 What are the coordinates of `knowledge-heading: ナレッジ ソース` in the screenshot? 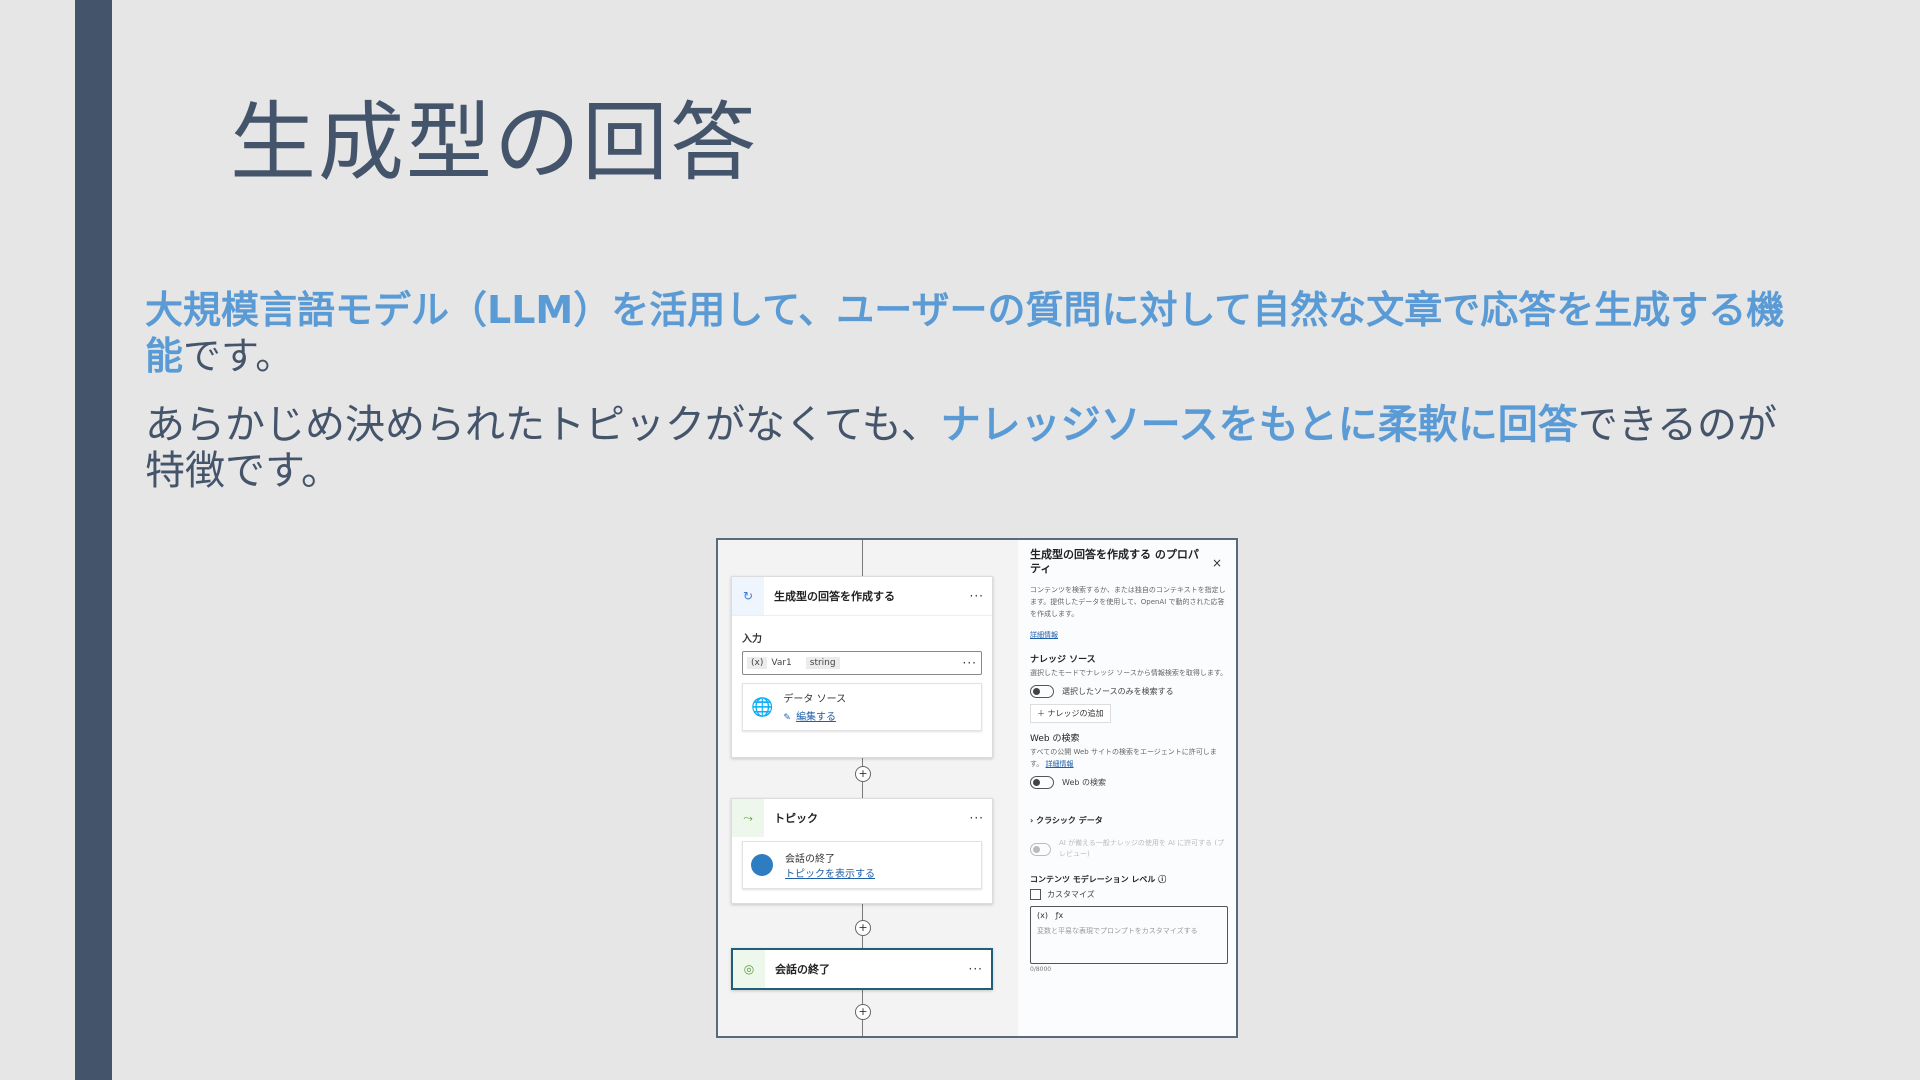 It's located at (1063, 660).